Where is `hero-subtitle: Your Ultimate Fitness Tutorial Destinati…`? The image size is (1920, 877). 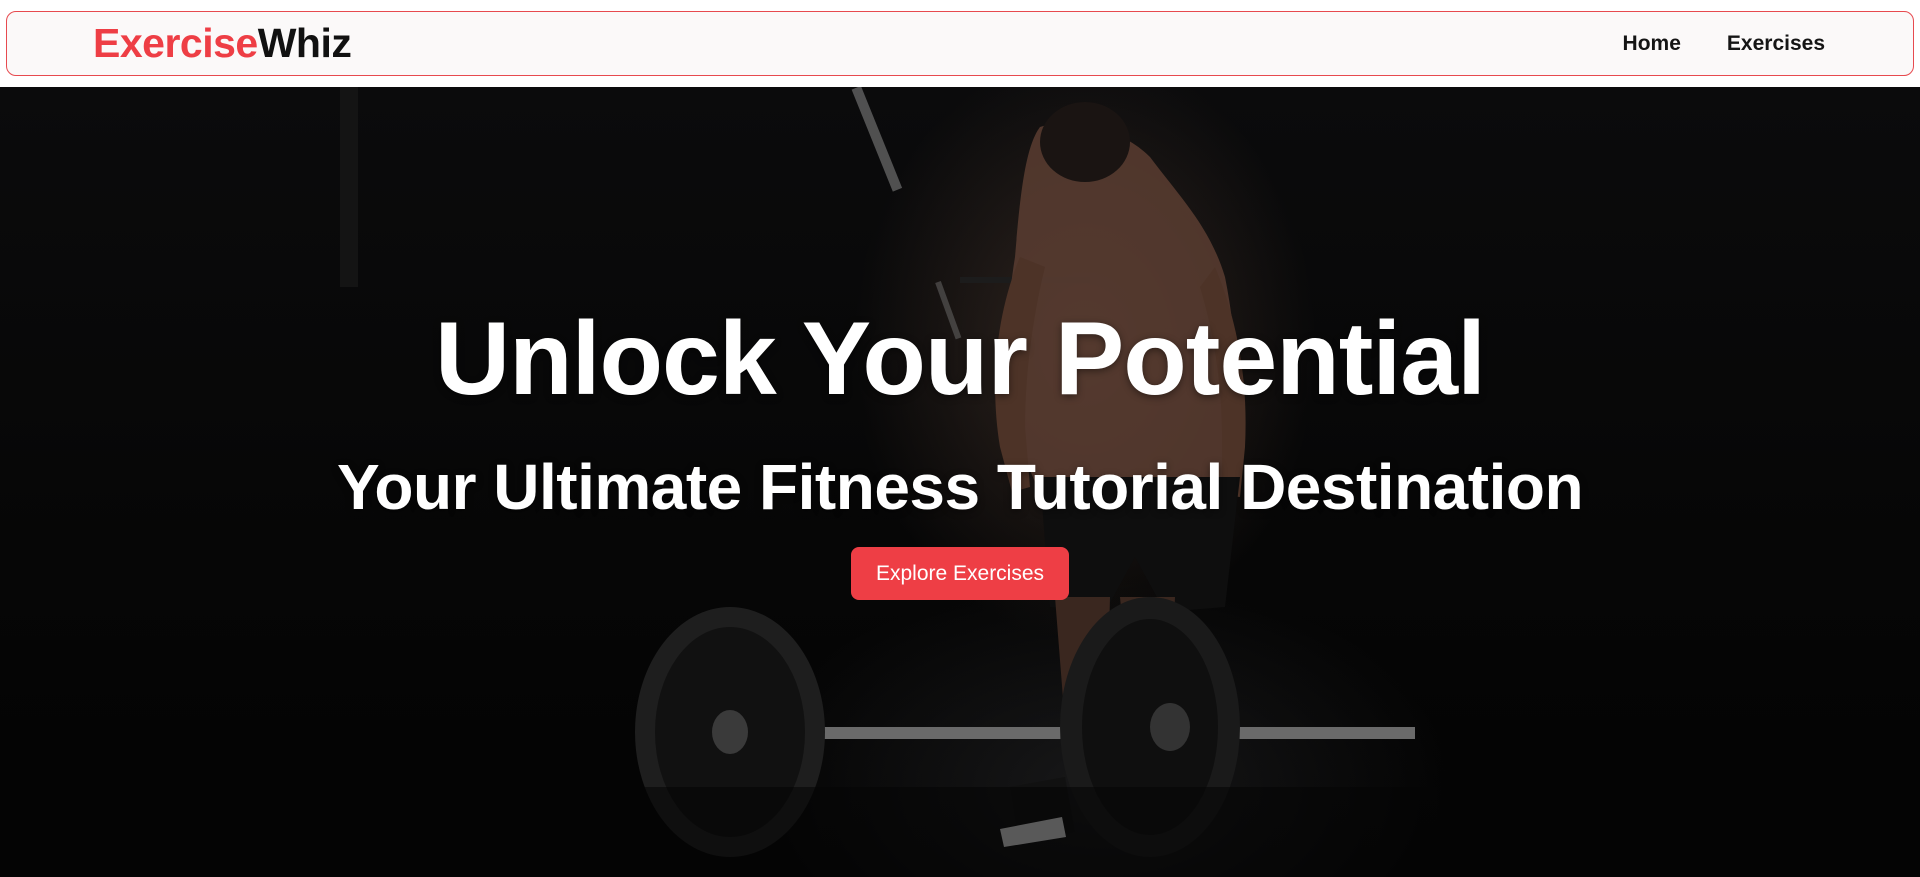
hero-subtitle: Your Ultimate Fitness Tutorial Destinati… is located at coordinates (960, 487).